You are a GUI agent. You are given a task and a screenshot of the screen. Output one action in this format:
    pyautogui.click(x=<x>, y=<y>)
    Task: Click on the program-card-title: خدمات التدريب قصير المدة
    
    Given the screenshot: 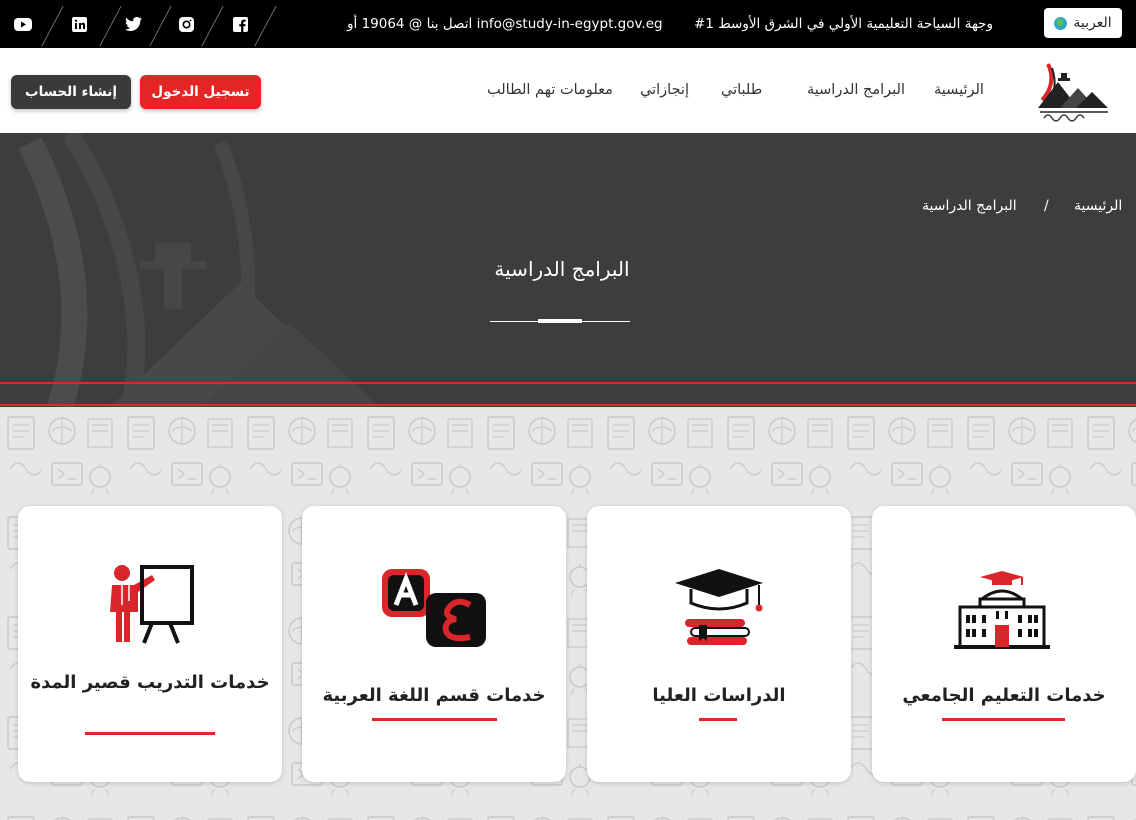 What is the action you would take?
    pyautogui.click(x=150, y=682)
    